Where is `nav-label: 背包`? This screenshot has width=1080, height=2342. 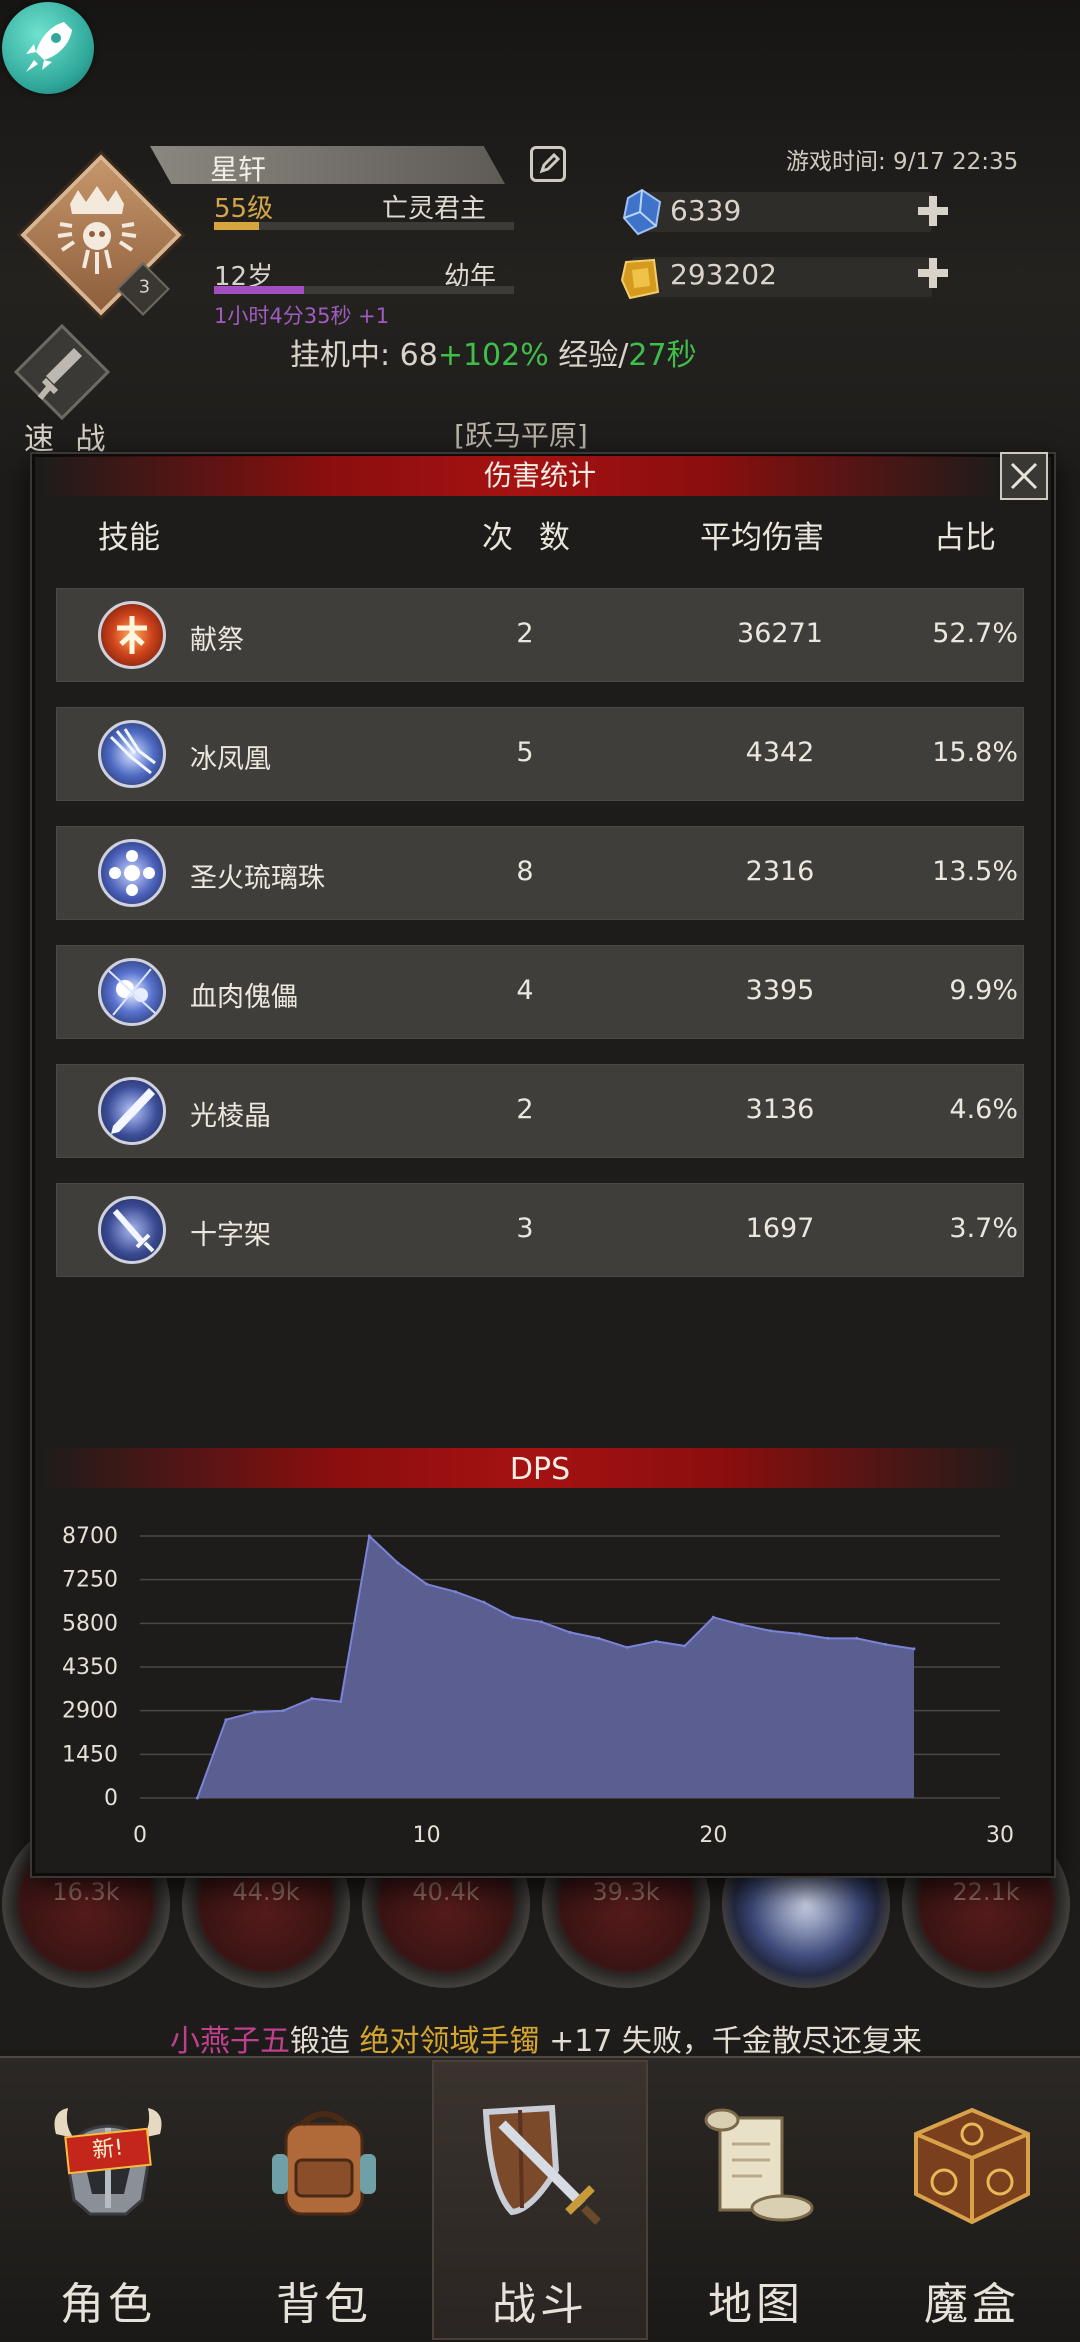 nav-label: 背包 is located at coordinates (324, 2304).